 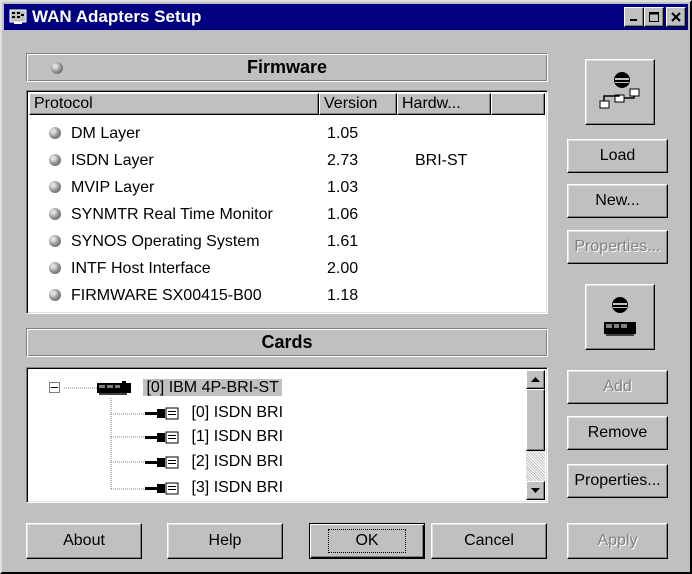 What do you see at coordinates (287, 160) in the screenshot?
I see `firmware-row: ISDN Layer 2.73 BRI-ST` at bounding box center [287, 160].